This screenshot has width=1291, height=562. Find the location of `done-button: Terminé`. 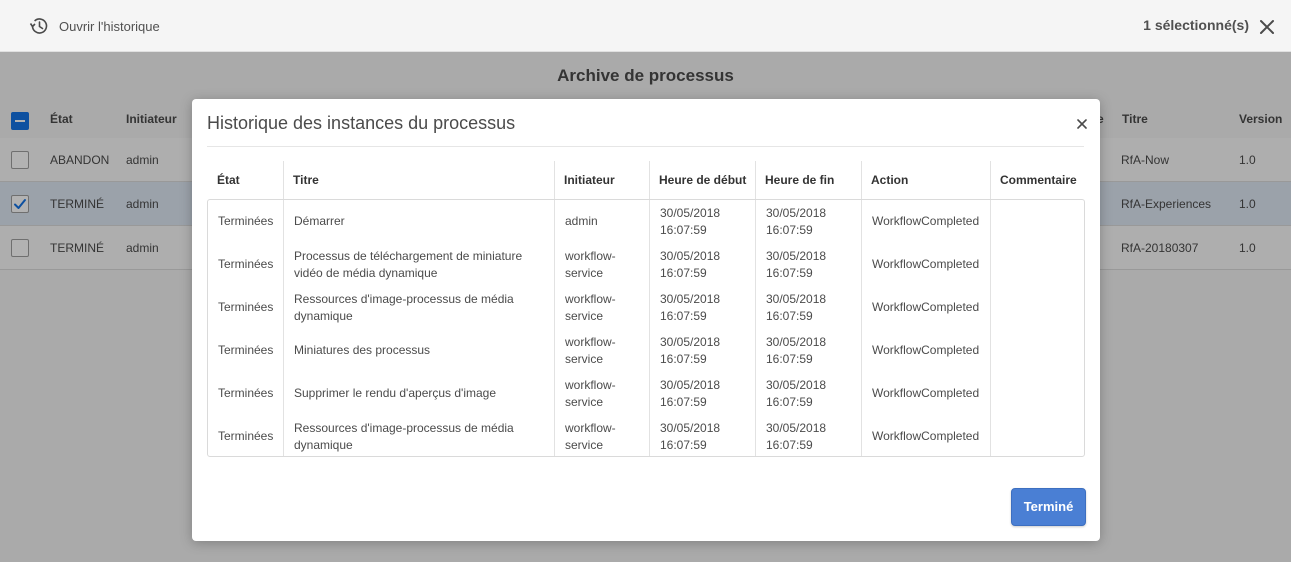

done-button: Terminé is located at coordinates (1048, 507).